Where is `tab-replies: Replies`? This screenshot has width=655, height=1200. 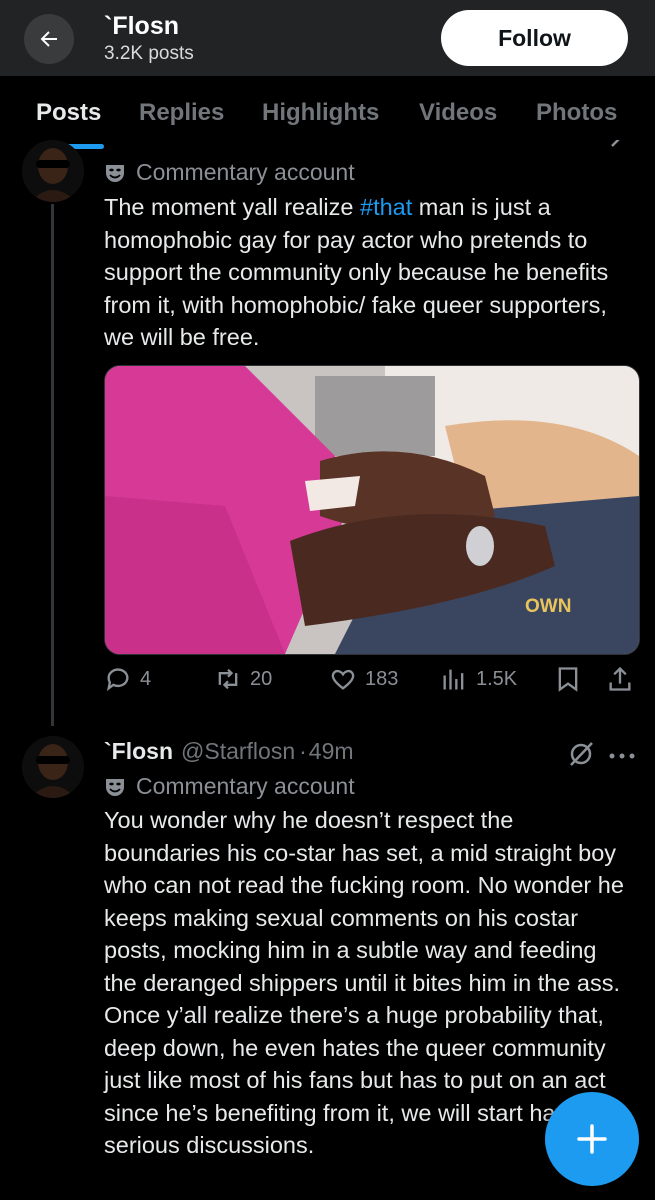
tab-replies: Replies is located at coordinates (181, 113).